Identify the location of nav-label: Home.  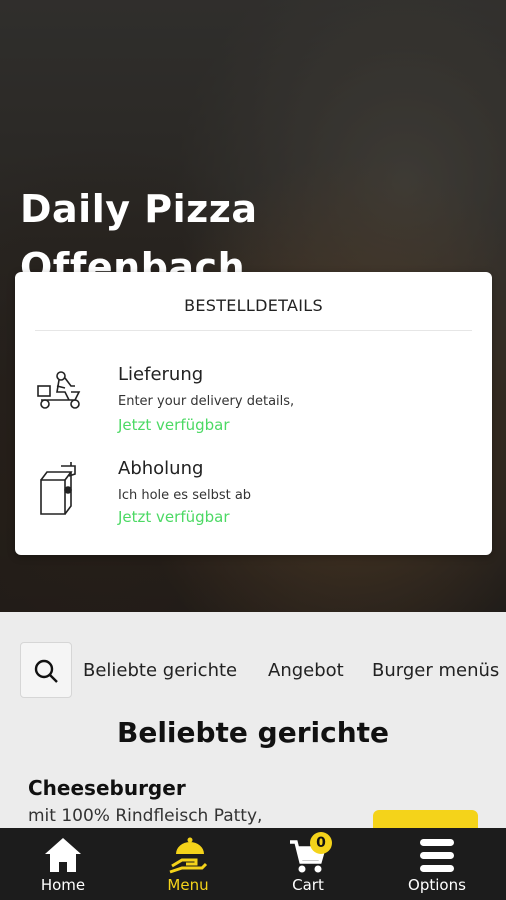
(63, 885).